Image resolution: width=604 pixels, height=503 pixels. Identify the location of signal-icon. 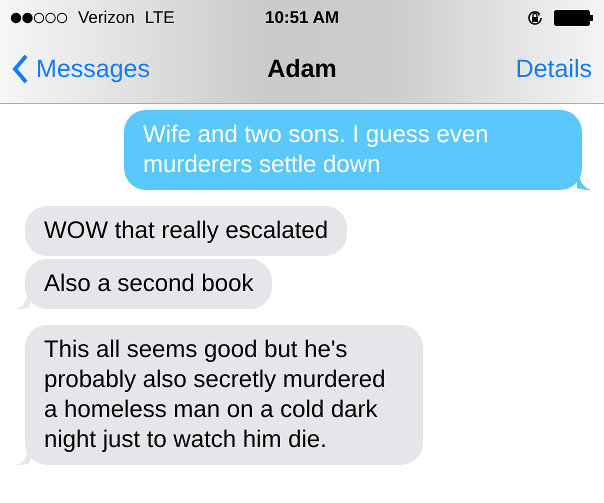
(39, 18).